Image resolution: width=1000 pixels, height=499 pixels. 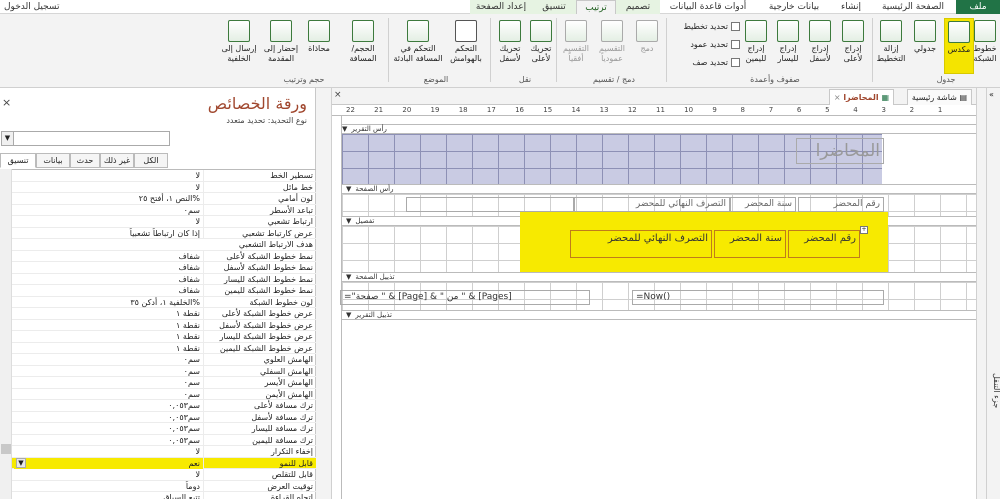 What do you see at coordinates (596, 7) in the screenshot?
I see `tab-arrange: ترتيب` at bounding box center [596, 7].